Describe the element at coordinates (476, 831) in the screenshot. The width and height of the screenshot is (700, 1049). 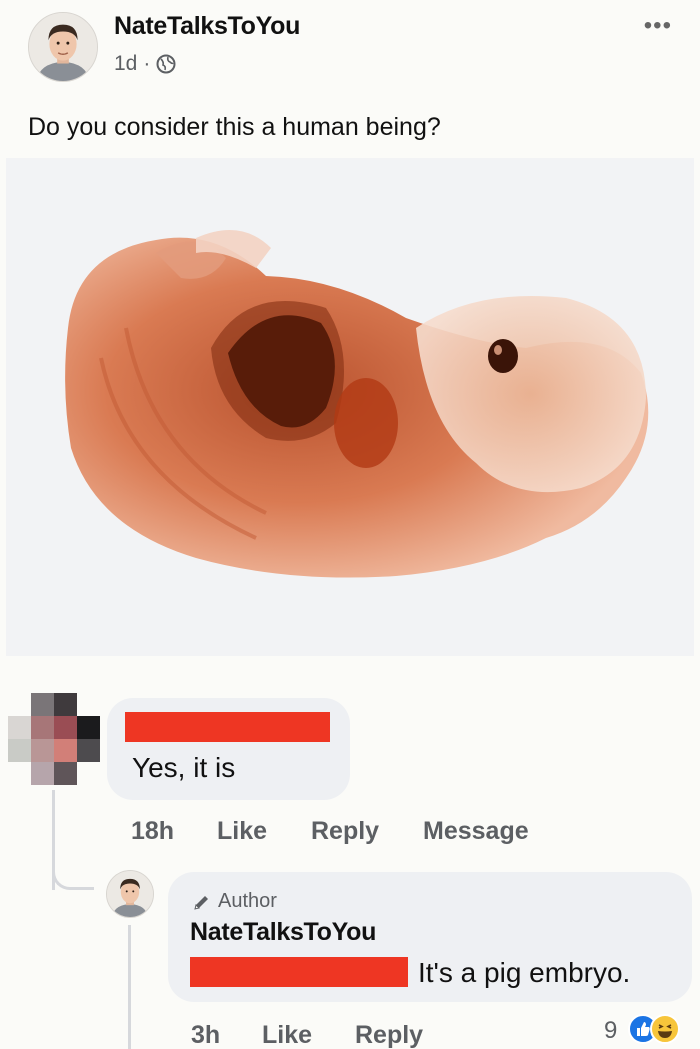
I see `comment-message-button: Message` at that location.